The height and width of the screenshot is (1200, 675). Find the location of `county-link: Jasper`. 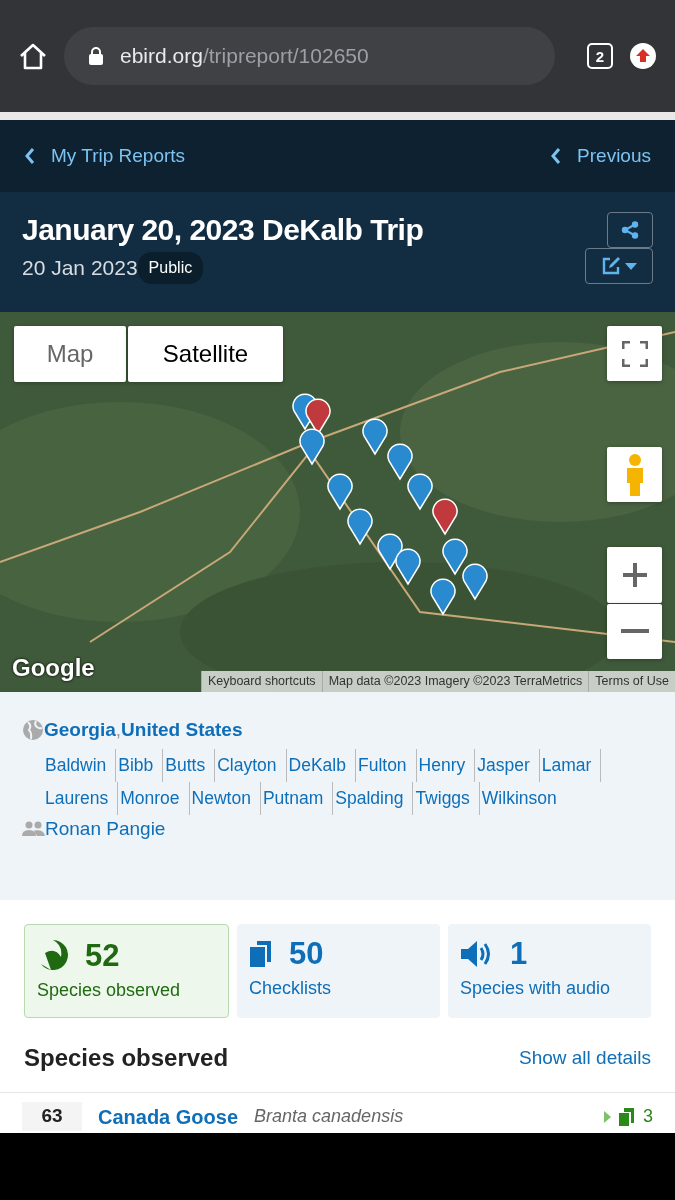

county-link: Jasper is located at coordinates (508, 765).